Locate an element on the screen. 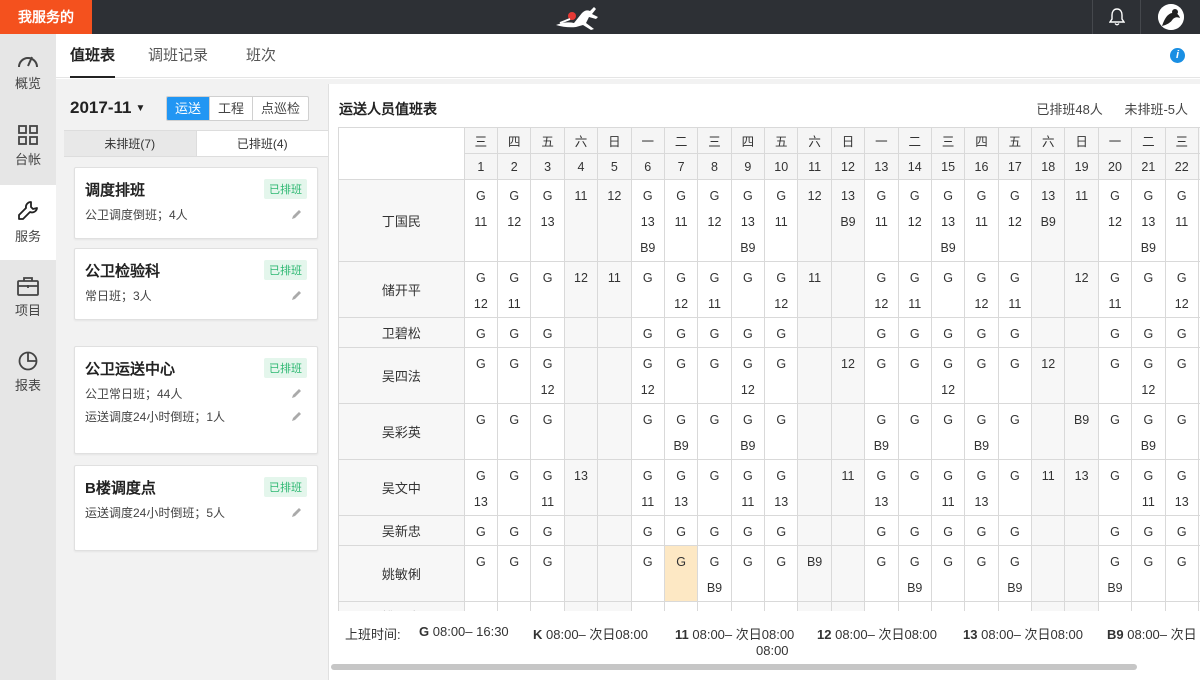 This screenshot has height=680, width=1200. tab-shift-change-log: 调班记录 is located at coordinates (178, 56).